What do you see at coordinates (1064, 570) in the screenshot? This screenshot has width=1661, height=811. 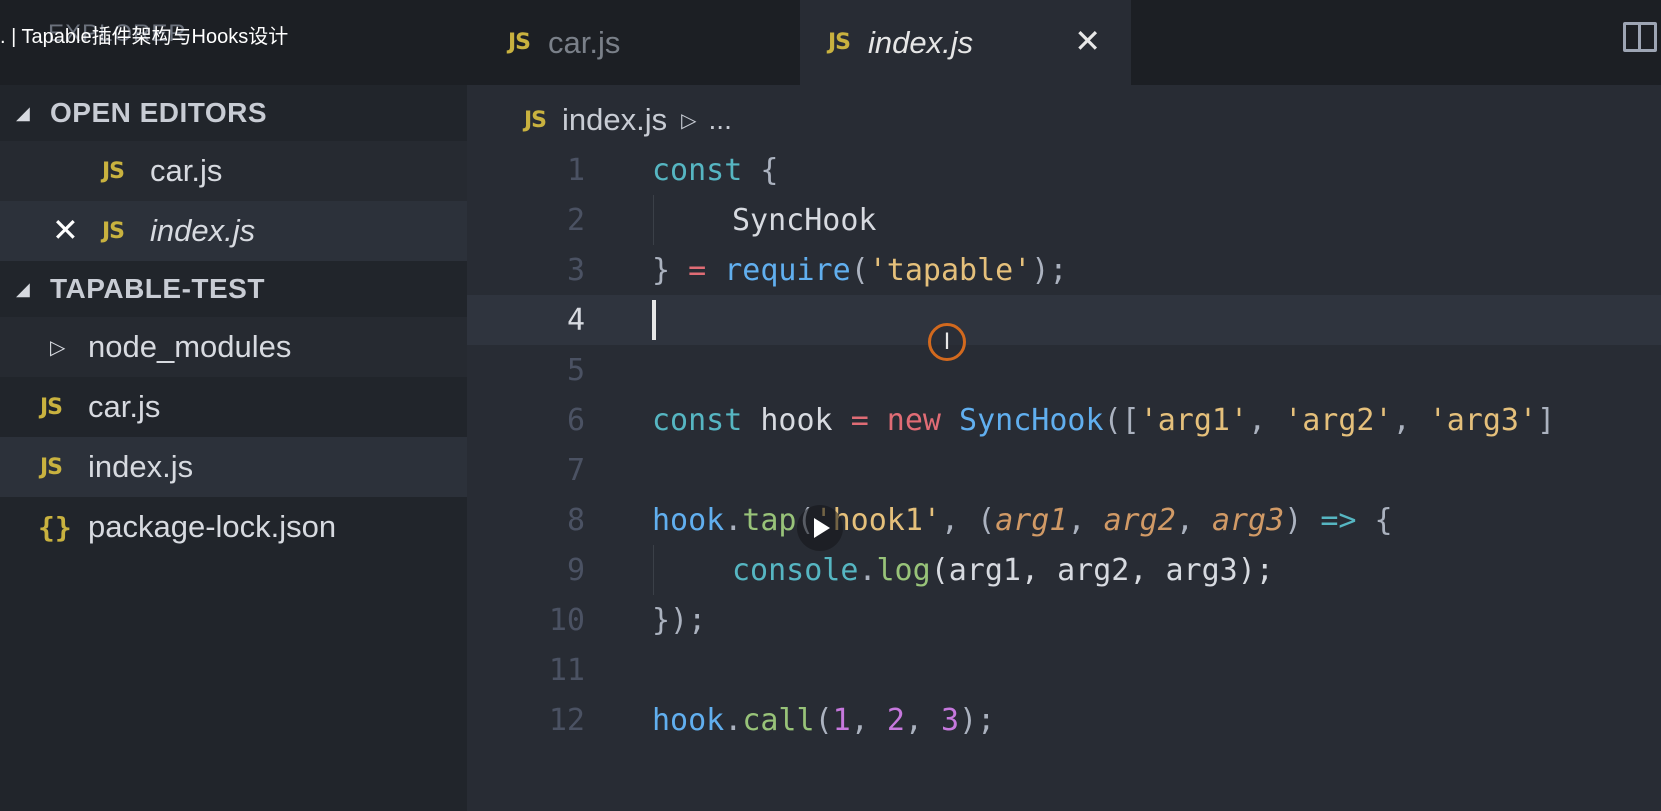 I see `code-line: 9 console.log(arg1, arg2, arg3);` at bounding box center [1064, 570].